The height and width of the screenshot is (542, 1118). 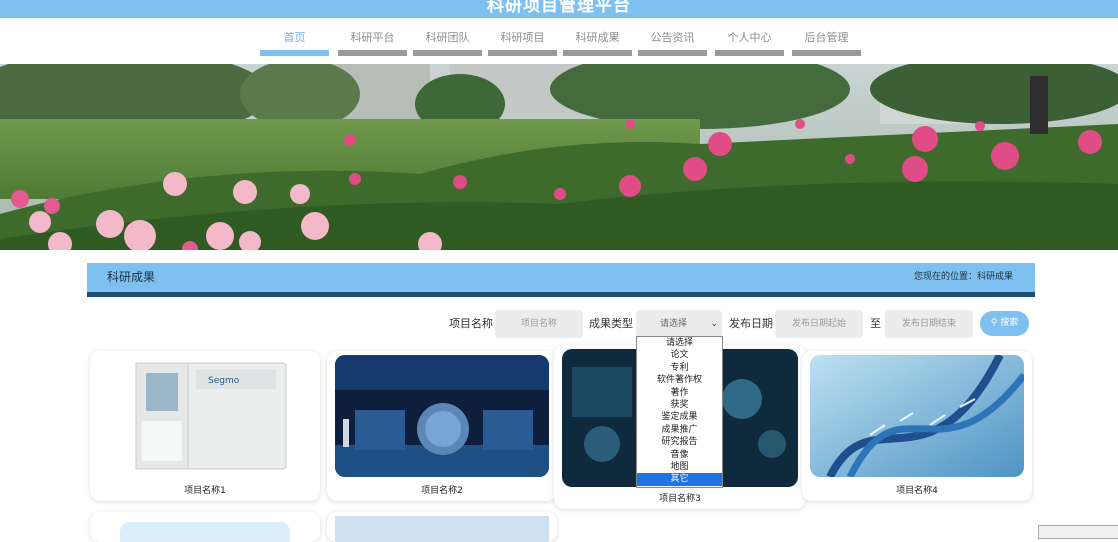 I want to click on nav-item-platform: 科研平台, so click(x=372, y=46).